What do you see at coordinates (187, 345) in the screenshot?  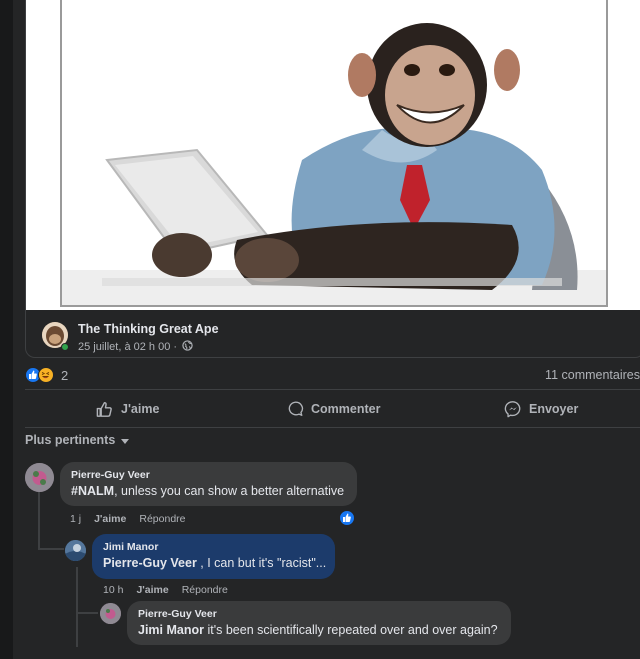 I see `globe-icon` at bounding box center [187, 345].